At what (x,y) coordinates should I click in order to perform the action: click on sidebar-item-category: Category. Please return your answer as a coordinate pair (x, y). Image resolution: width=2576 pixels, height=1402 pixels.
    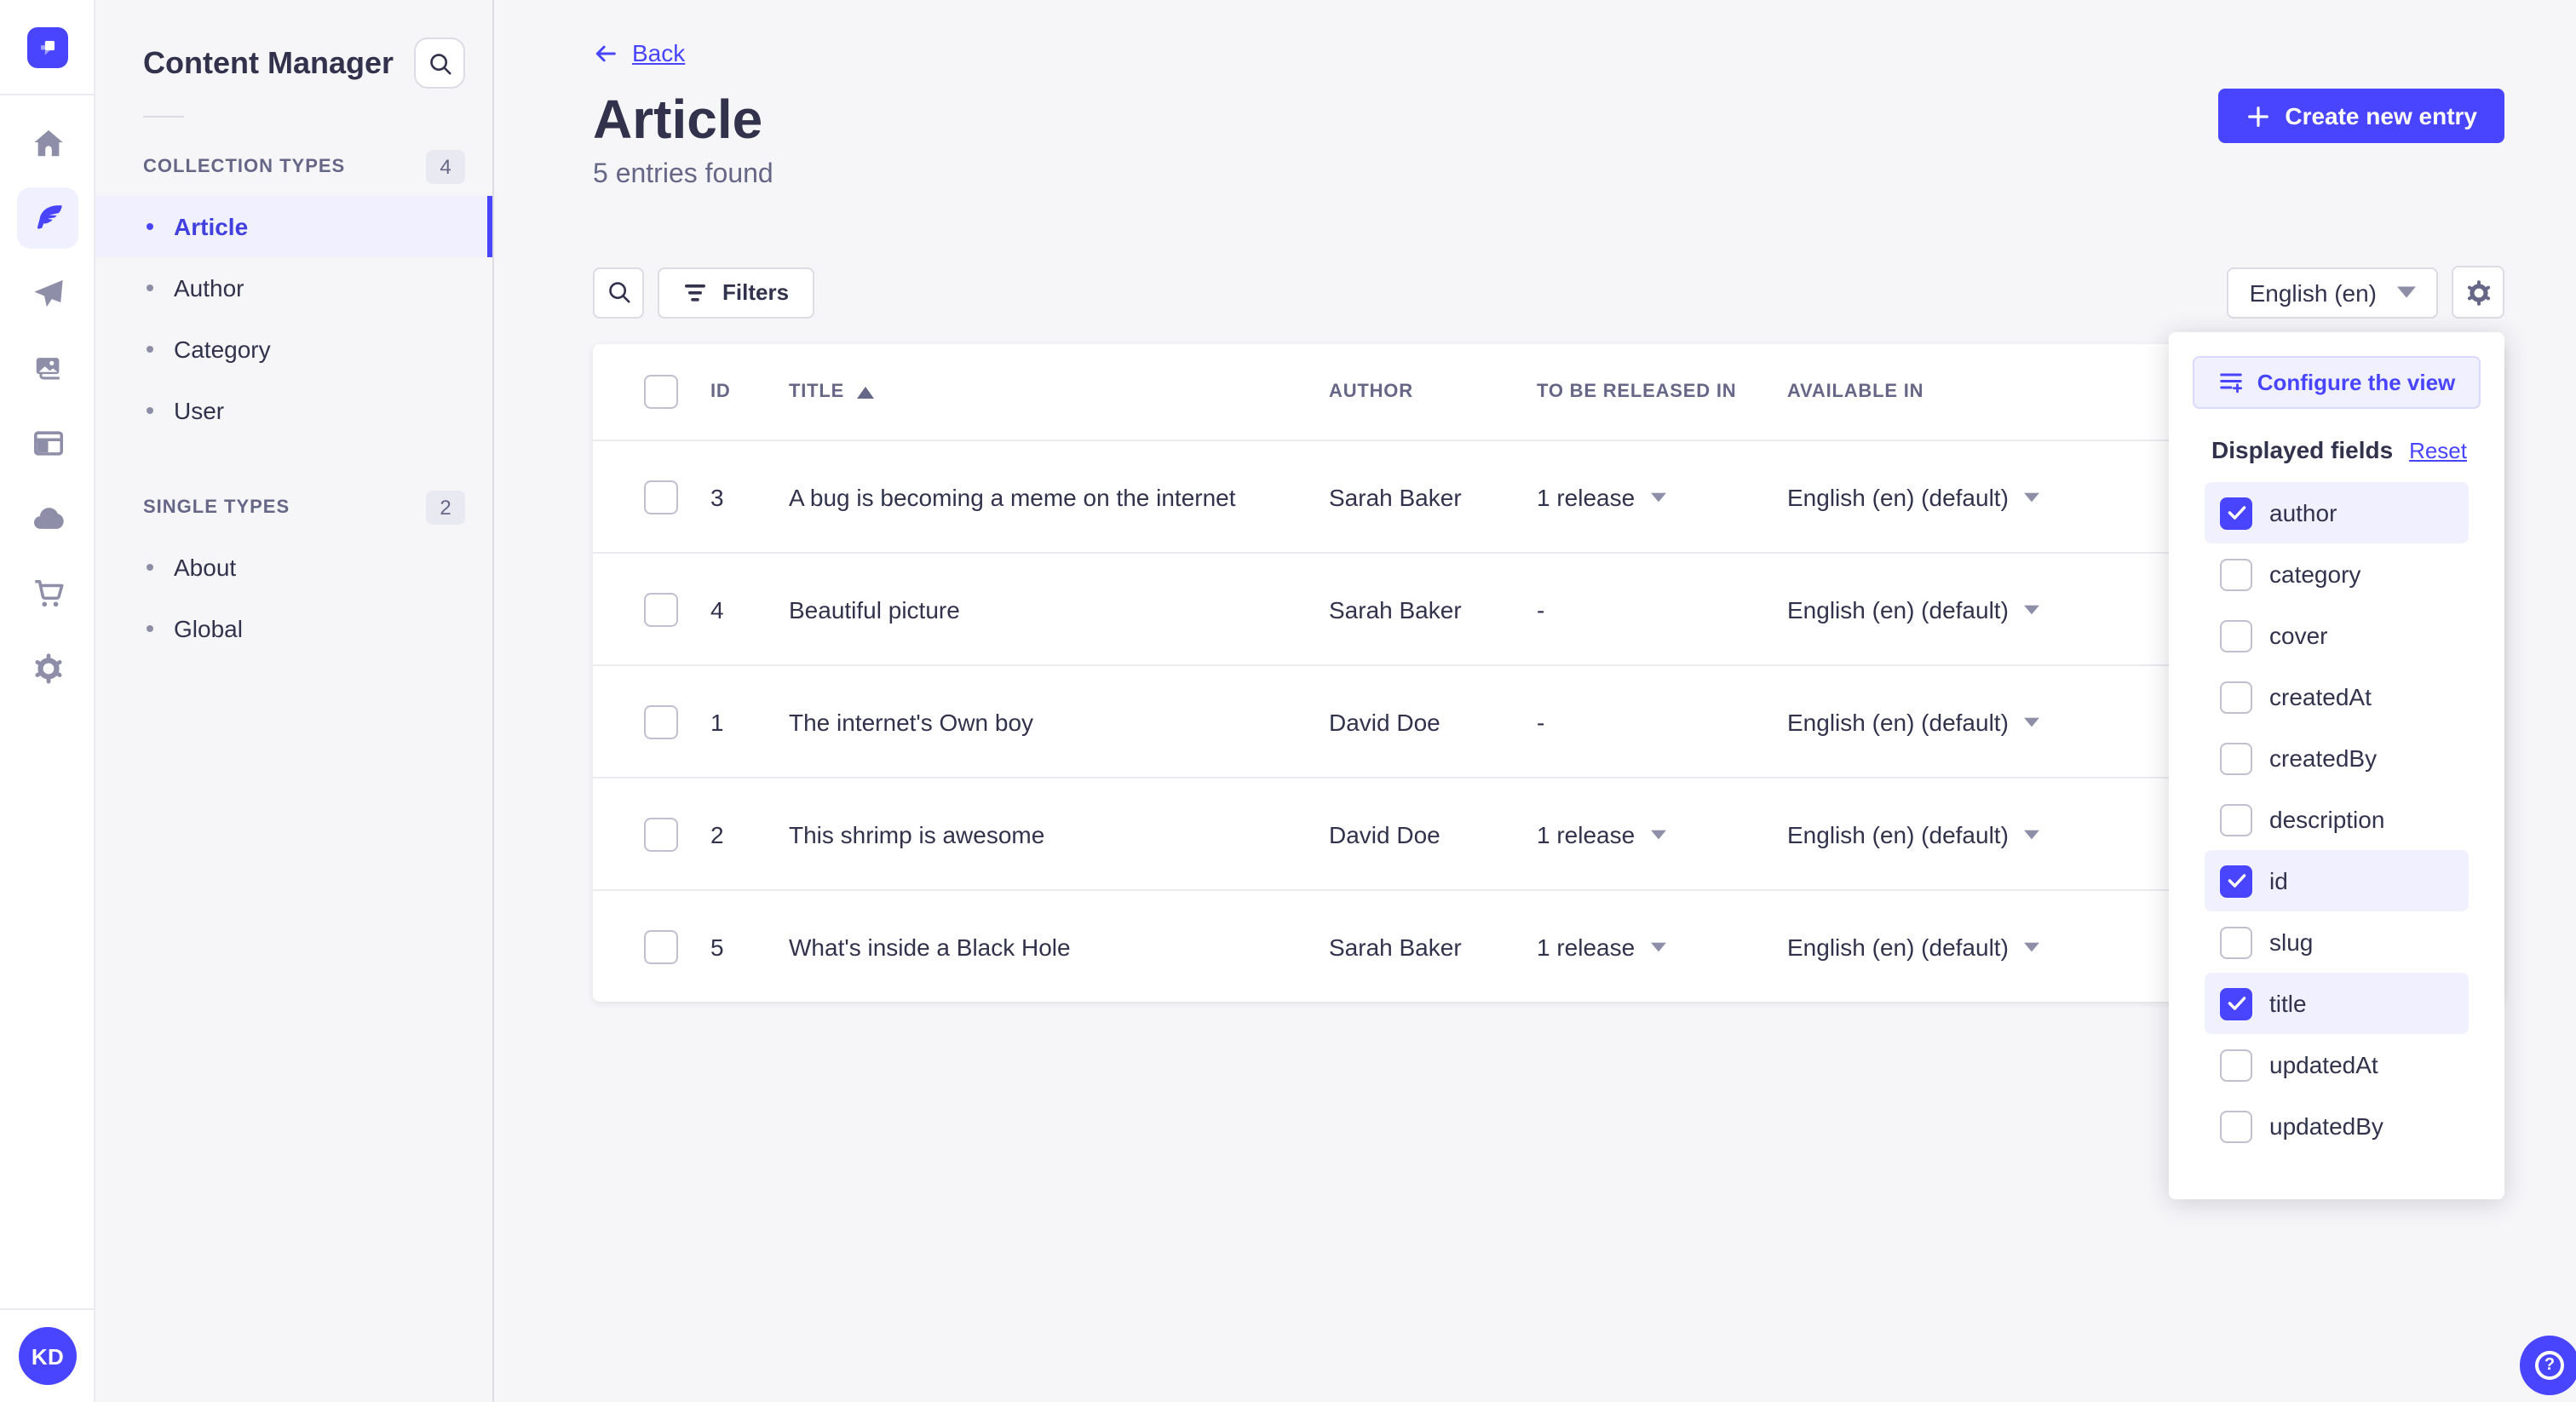
    Looking at the image, I should click on (294, 349).